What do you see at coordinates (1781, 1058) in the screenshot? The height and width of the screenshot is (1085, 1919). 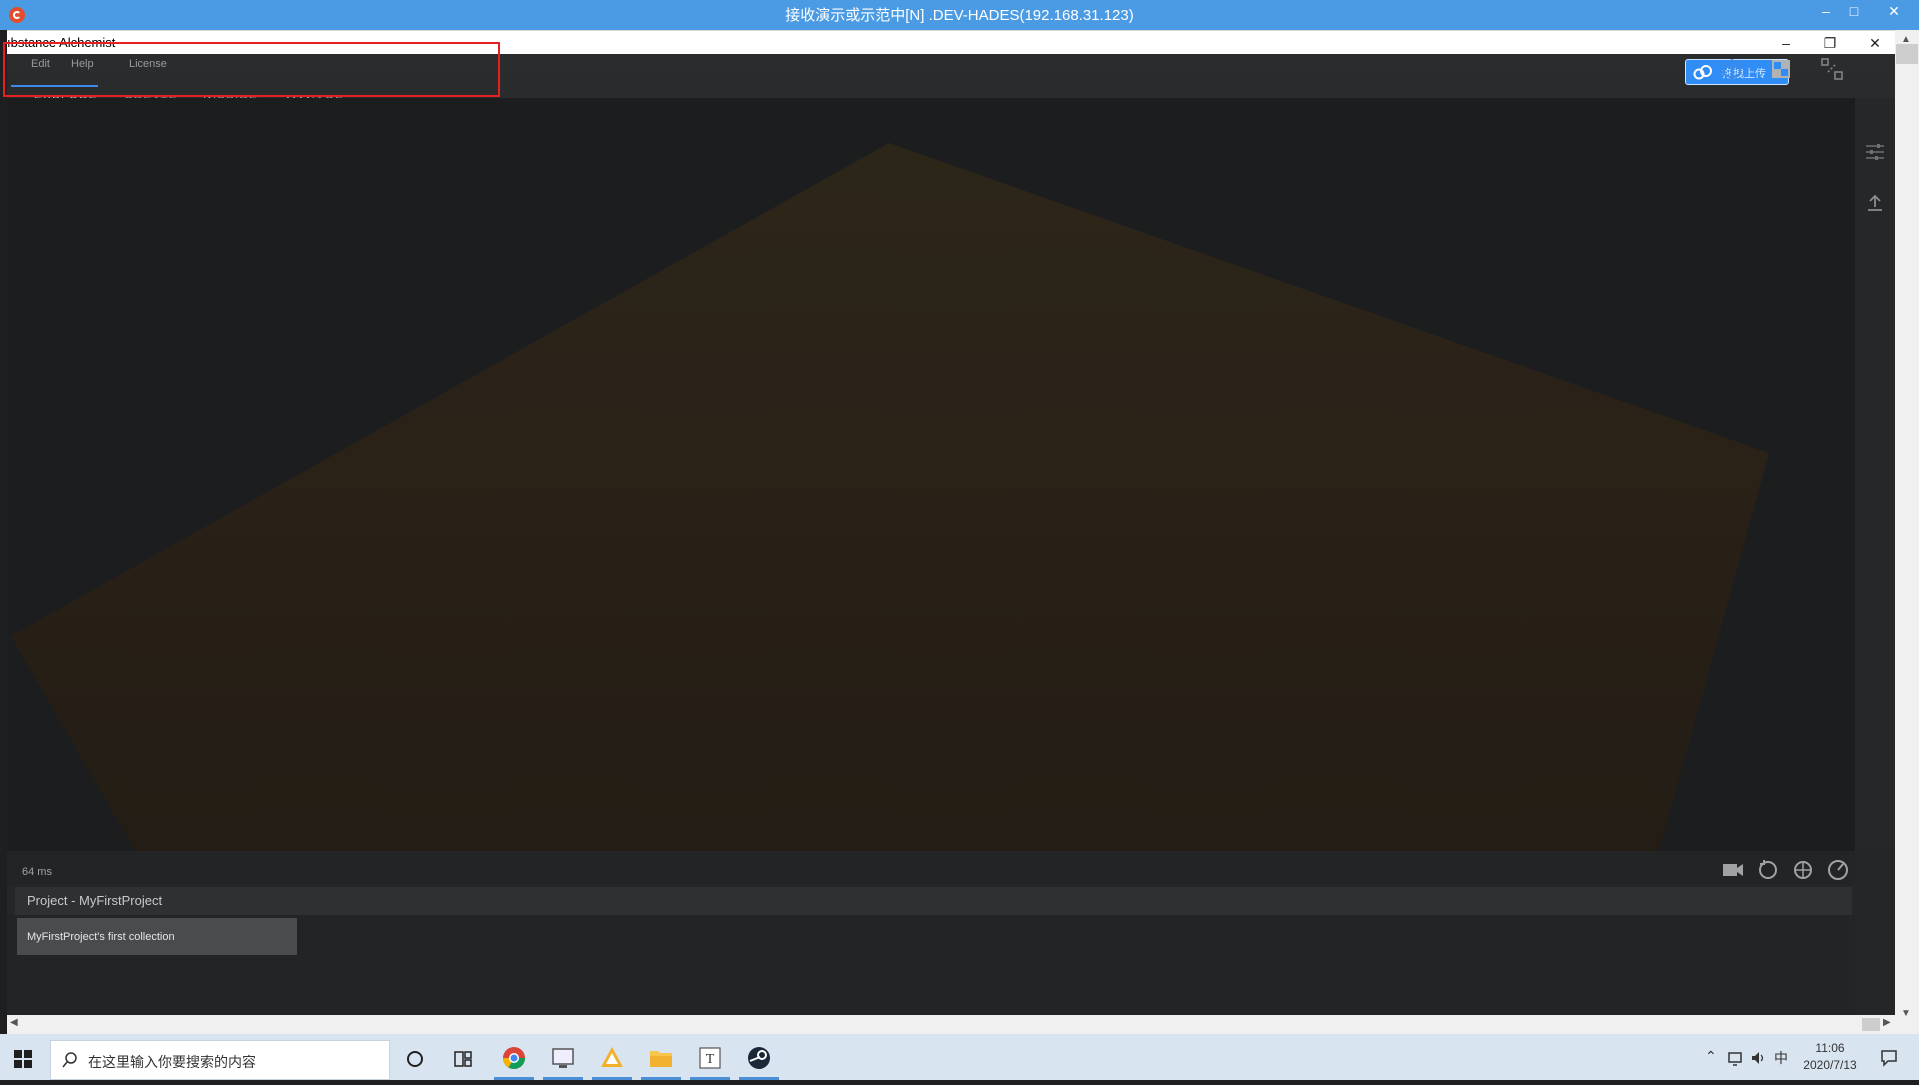 I see `ime-indicator: 中` at bounding box center [1781, 1058].